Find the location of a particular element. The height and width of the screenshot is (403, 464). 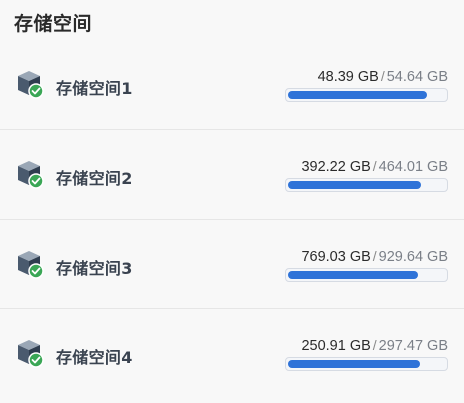

volume-usage-text: 769.03 GB/929.64 GB is located at coordinates (374, 256).